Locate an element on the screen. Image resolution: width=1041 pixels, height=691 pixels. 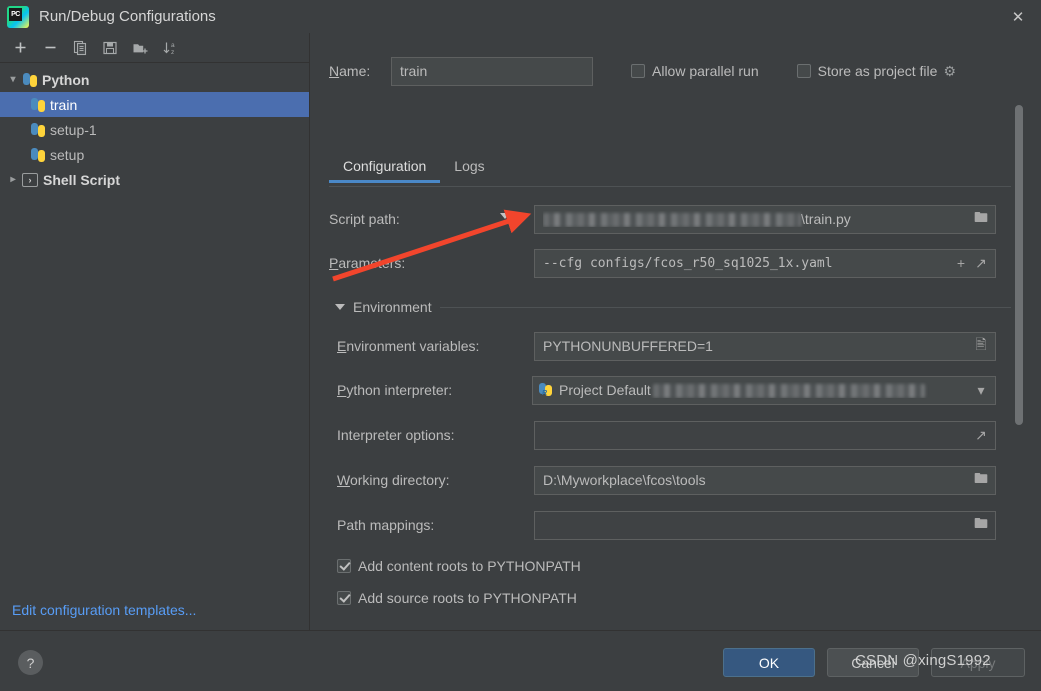
store-as-project-file-label: Store as project file is located at coordinates (877, 71).